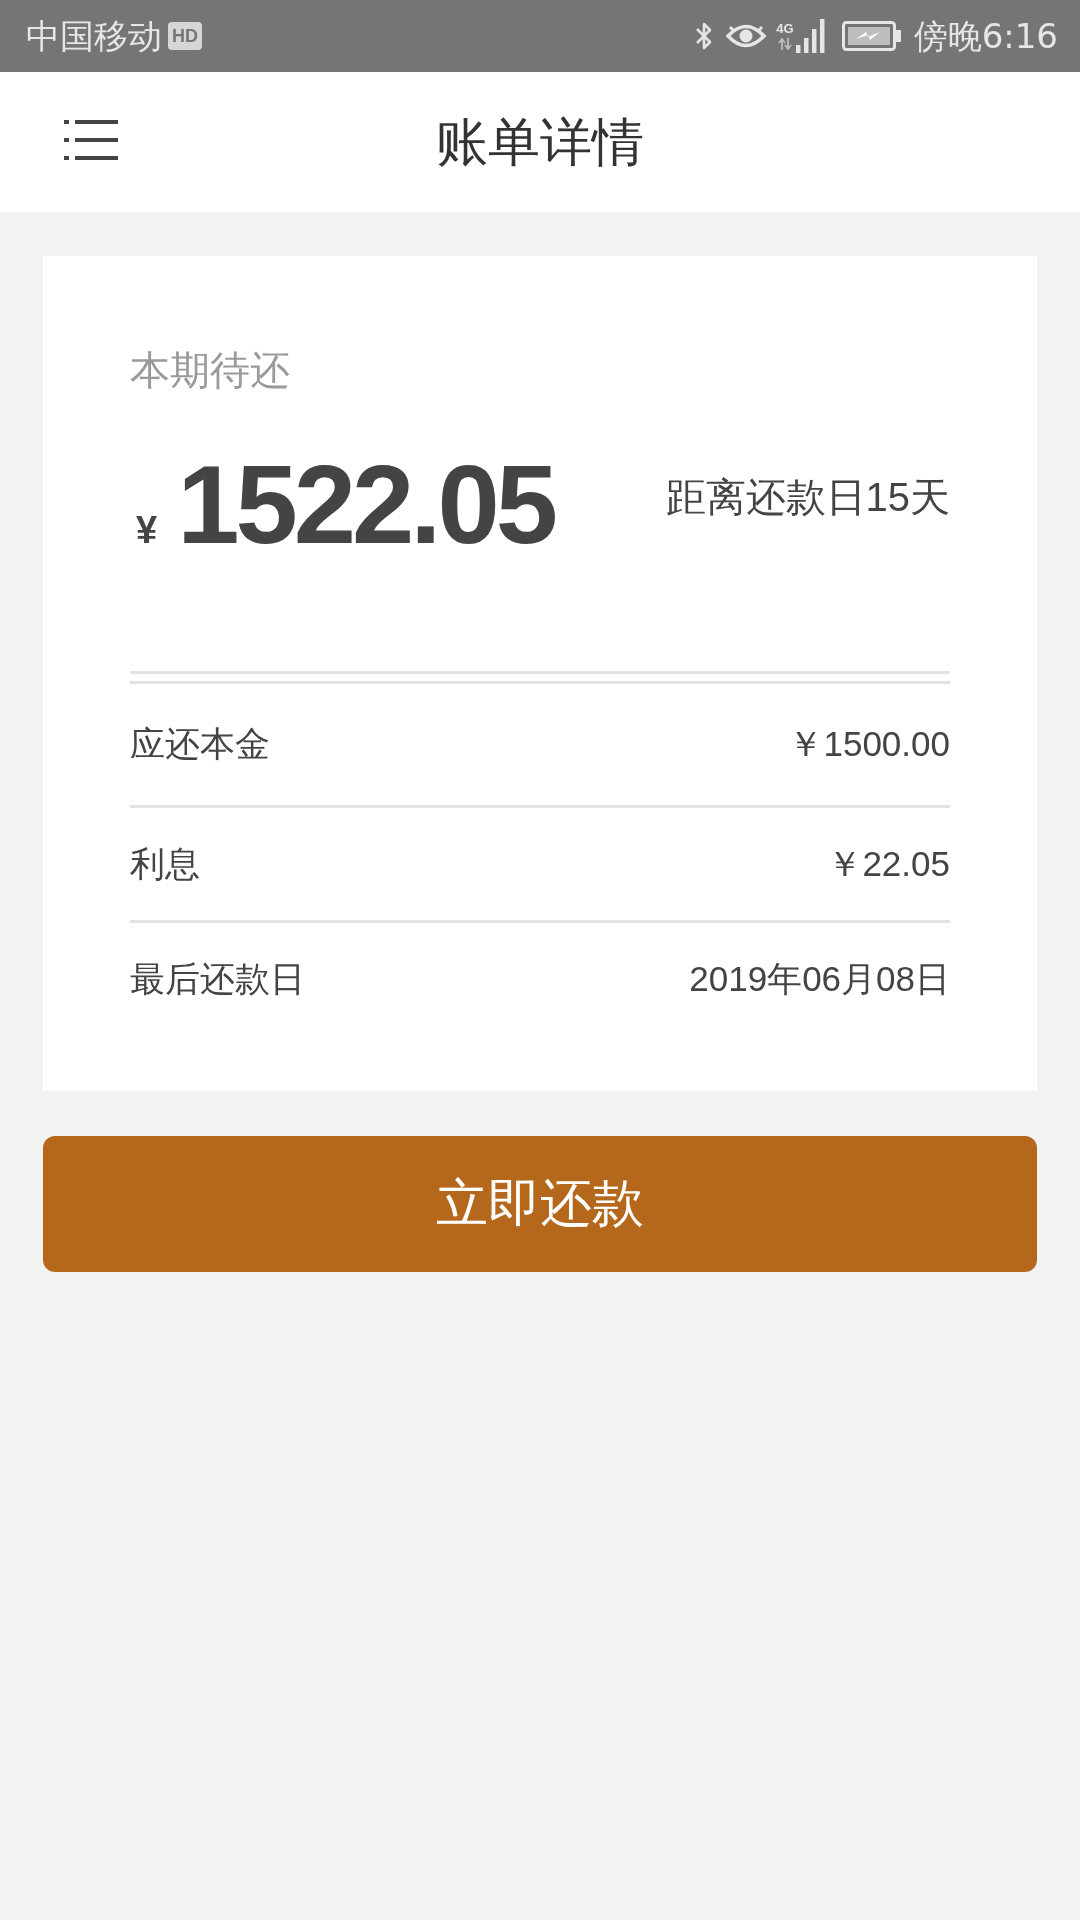 This screenshot has height=1920, width=1080. I want to click on detail-value: 2019年06月08日, so click(819, 978).